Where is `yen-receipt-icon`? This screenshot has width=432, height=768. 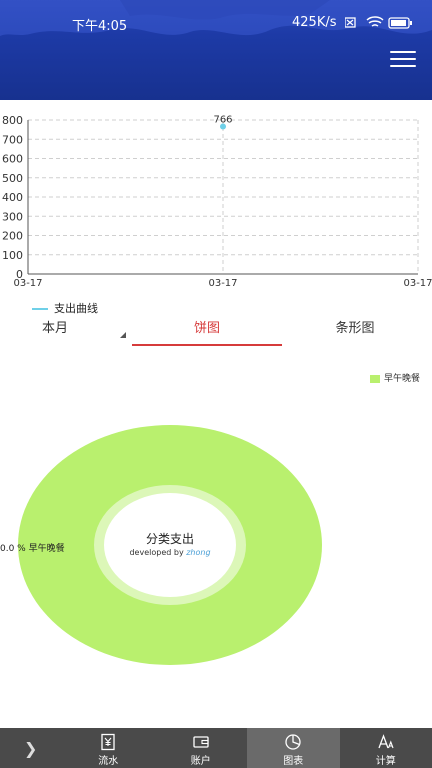 yen-receipt-icon is located at coordinates (108, 742).